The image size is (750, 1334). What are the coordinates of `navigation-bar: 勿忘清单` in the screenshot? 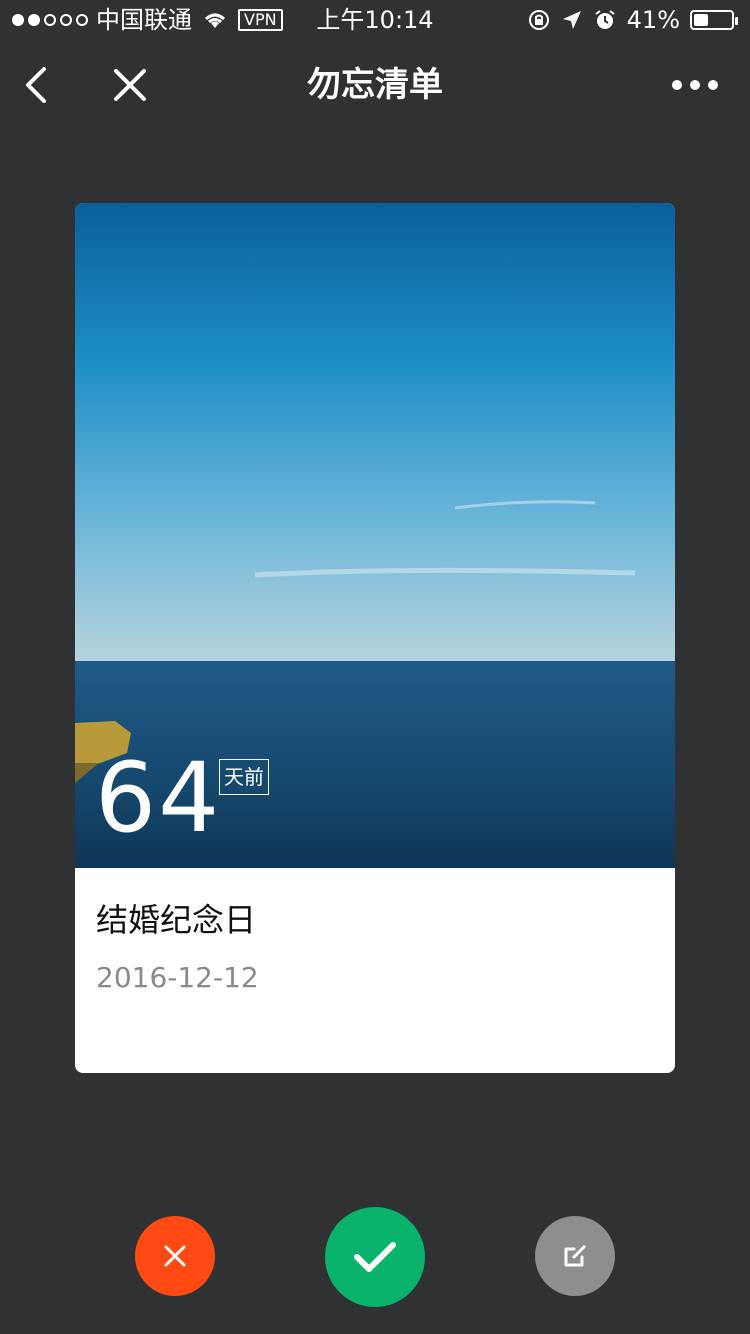 It's located at (375, 85).